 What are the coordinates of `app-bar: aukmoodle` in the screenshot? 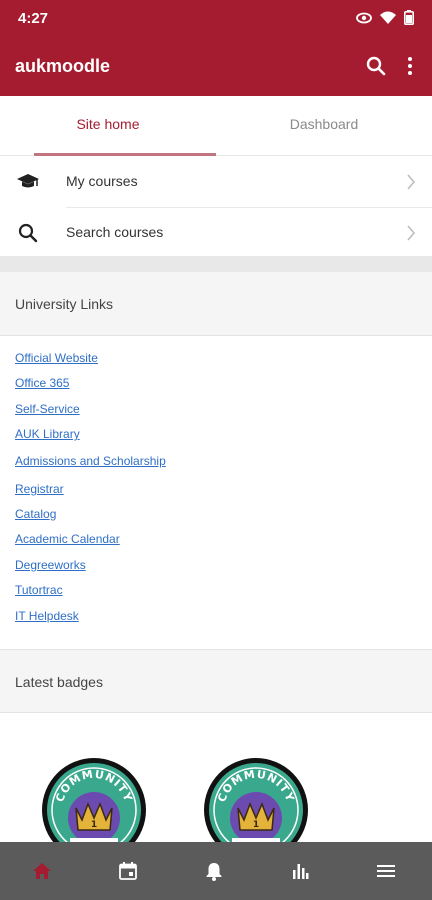 It's located at (216, 67).